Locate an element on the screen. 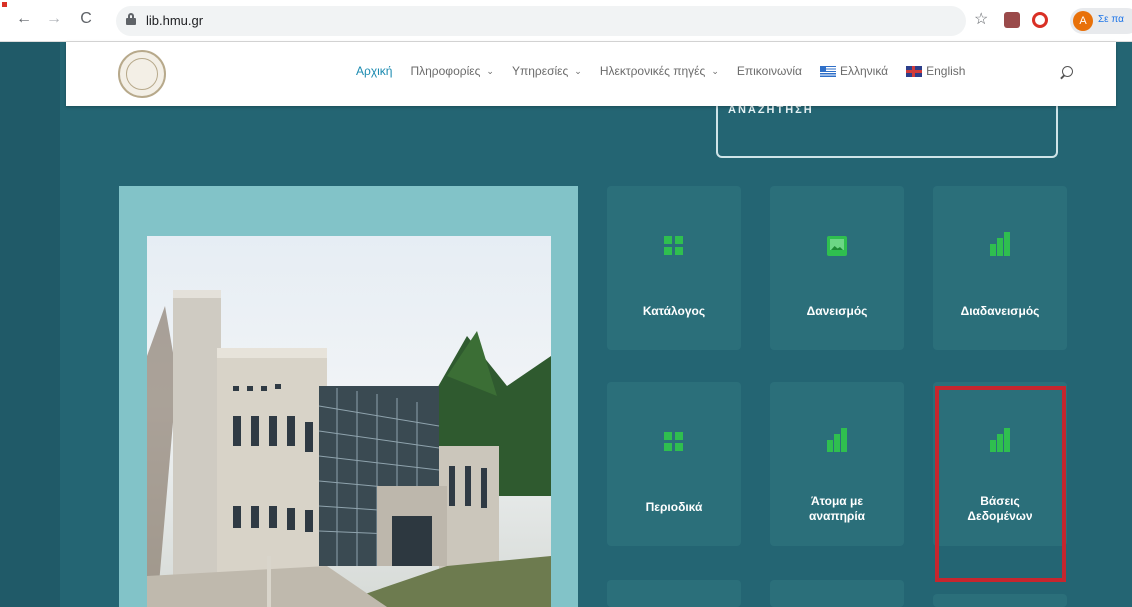 This screenshot has width=1132, height=607. nav-item-home: Αρχική is located at coordinates (374, 71).